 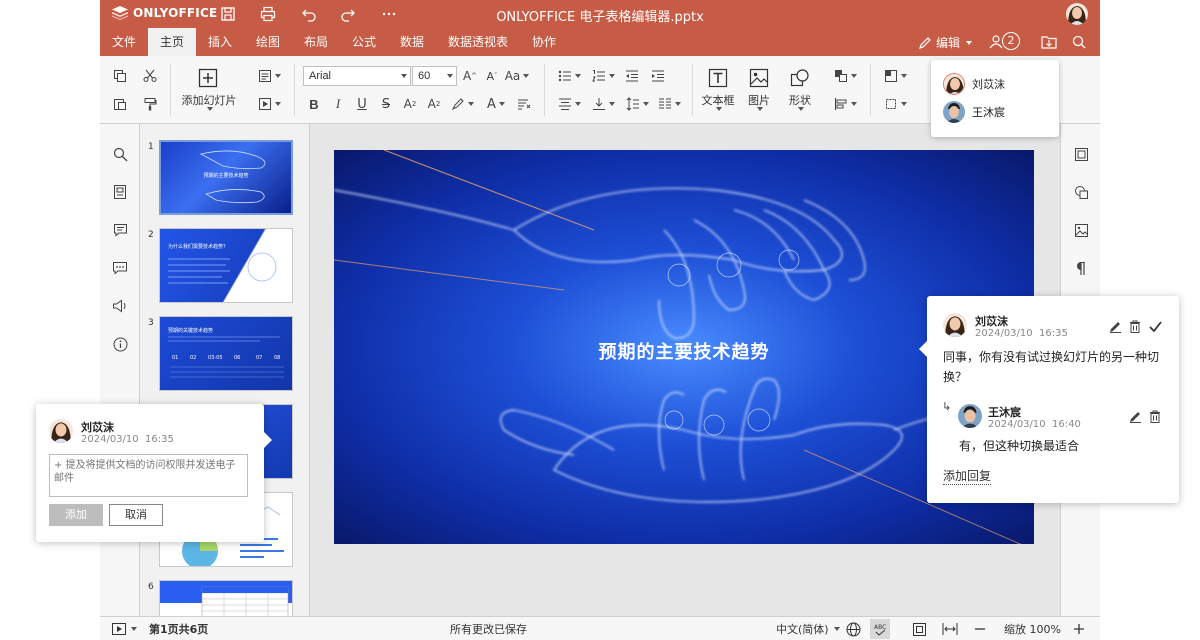 I want to click on slide-position: 第1页共6页, so click(x=179, y=629).